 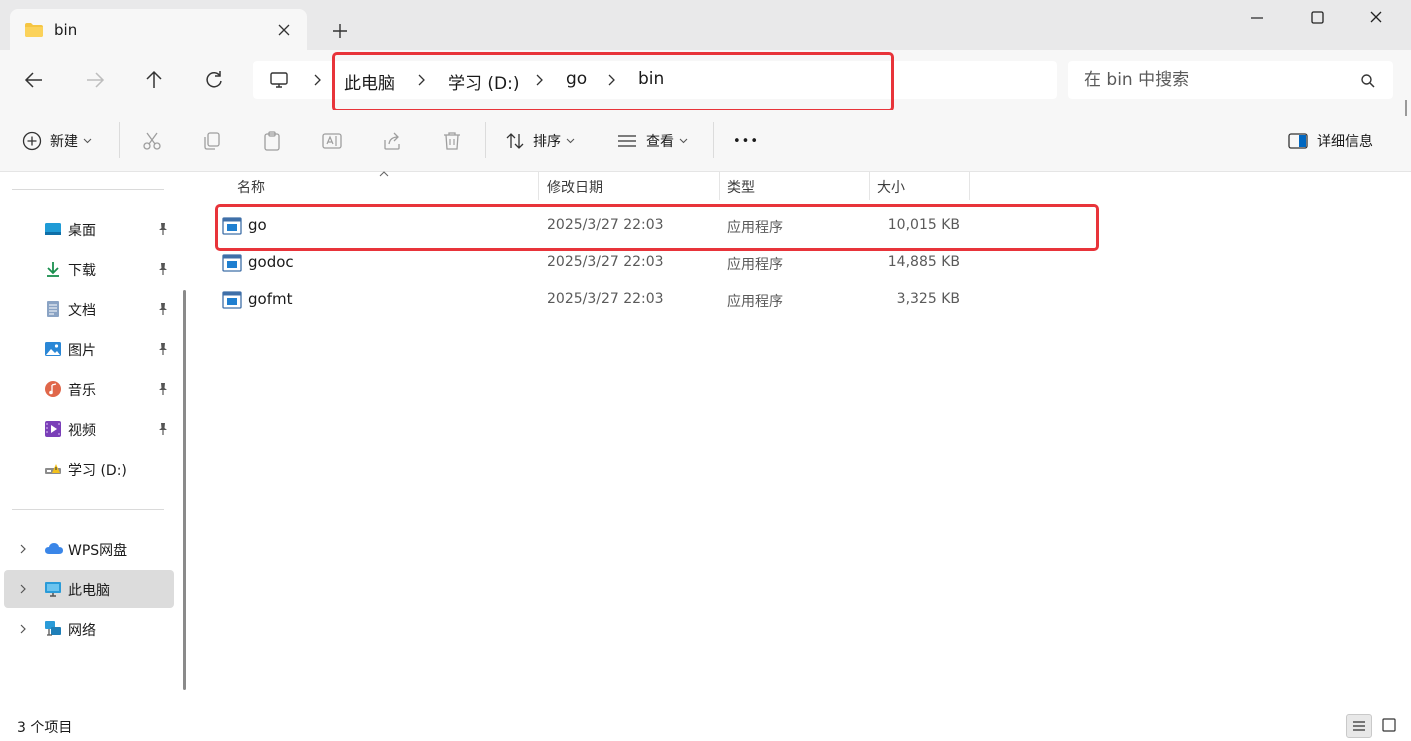 I want to click on command-bar: 新建 排序 查看 ••• 详细信息, so click(x=705, y=141).